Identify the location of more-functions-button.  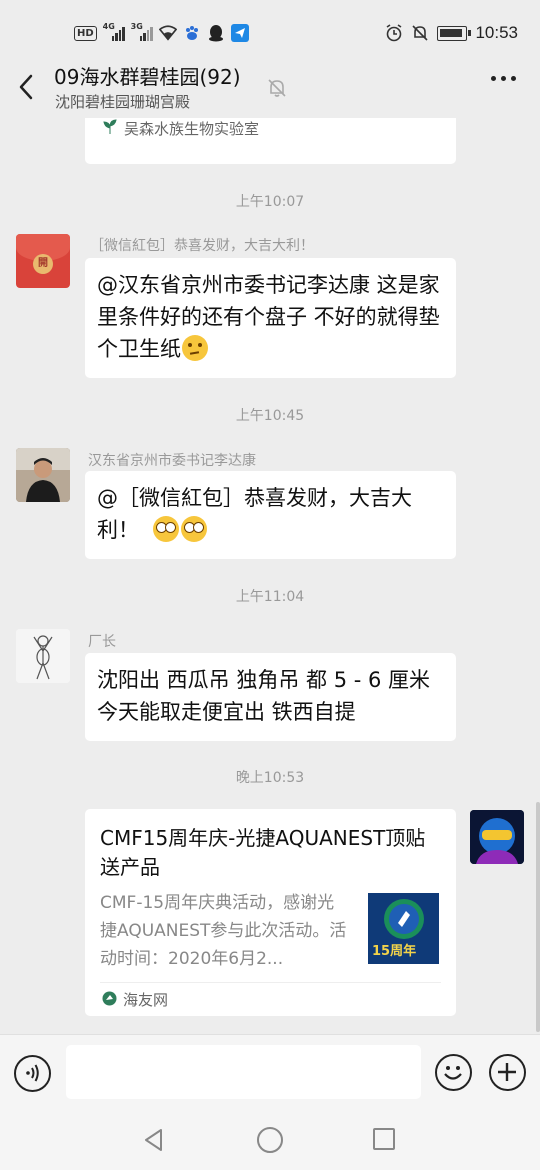
(507, 1072).